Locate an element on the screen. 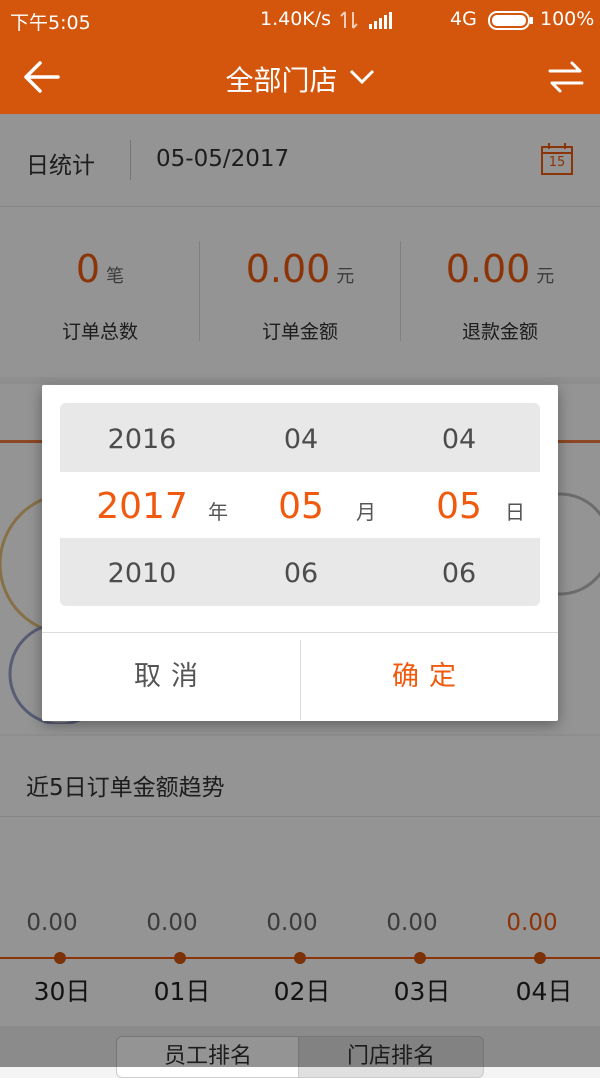 The height and width of the screenshot is (1078, 600). confirm-button: 确定 is located at coordinates (429, 677).